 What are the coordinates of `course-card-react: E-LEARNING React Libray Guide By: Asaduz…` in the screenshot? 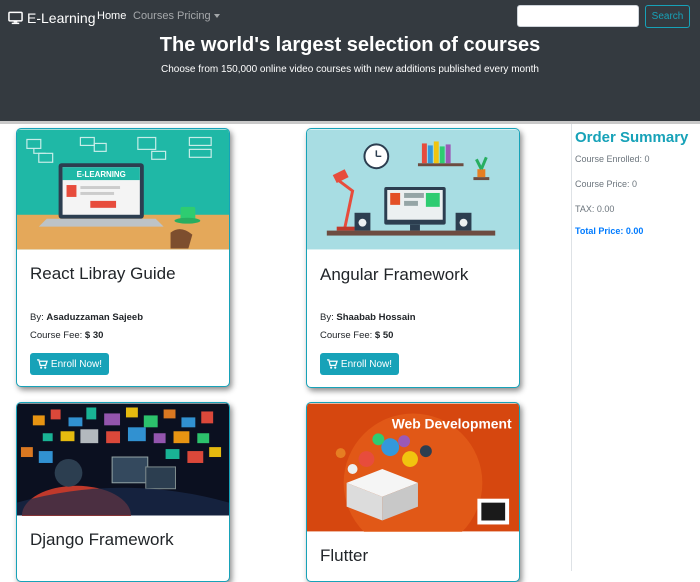 It's located at (123, 257).